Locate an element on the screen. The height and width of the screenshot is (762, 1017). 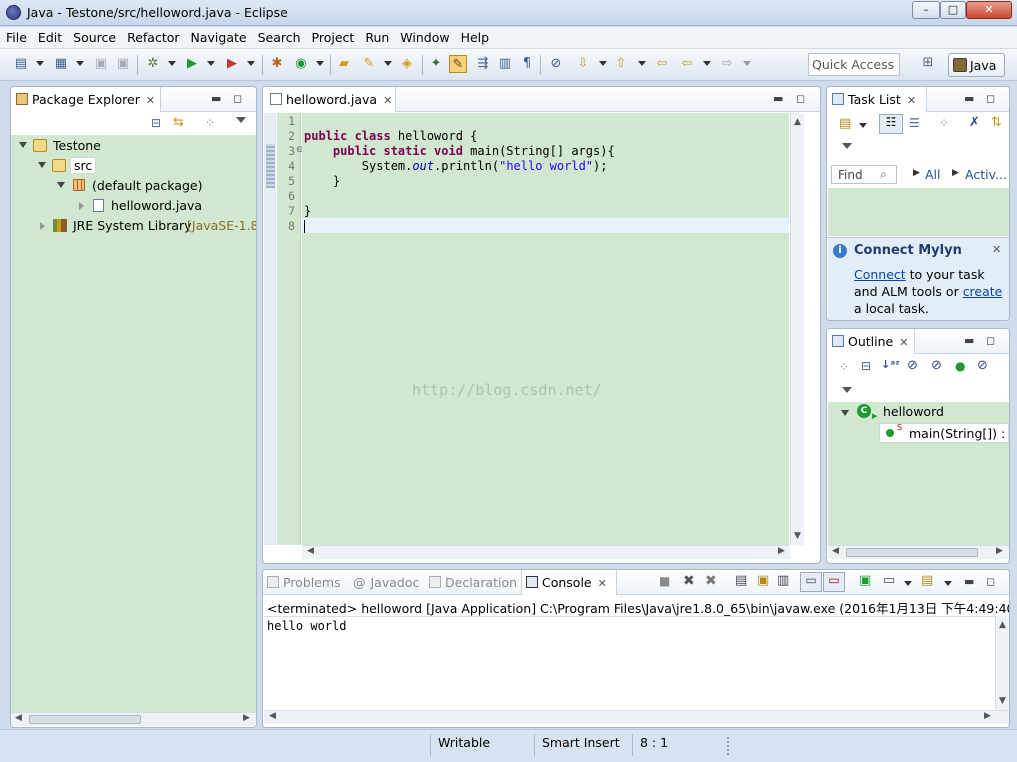
menu-navigate: Navigate is located at coordinates (218, 37).